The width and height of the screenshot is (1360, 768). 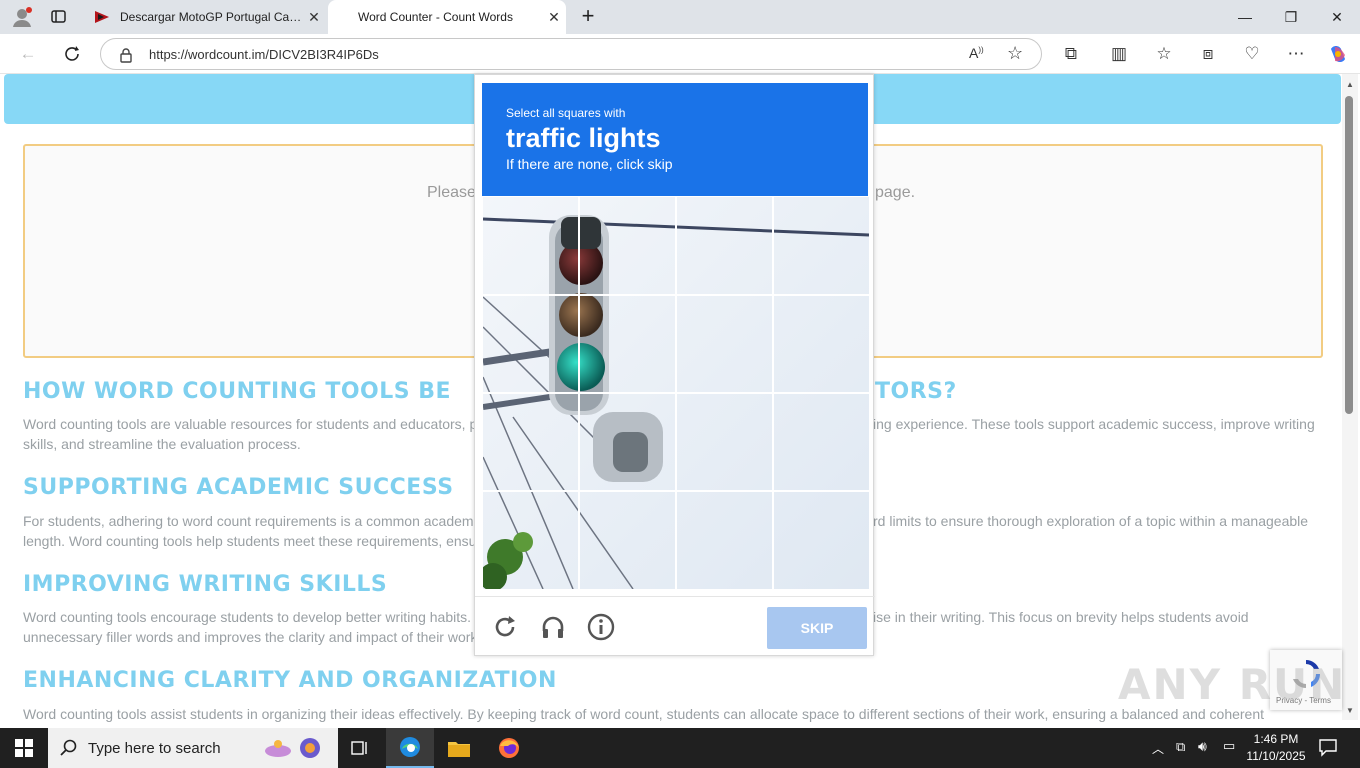 What do you see at coordinates (676, 393) in the screenshot?
I see `challenge-image-grid` at bounding box center [676, 393].